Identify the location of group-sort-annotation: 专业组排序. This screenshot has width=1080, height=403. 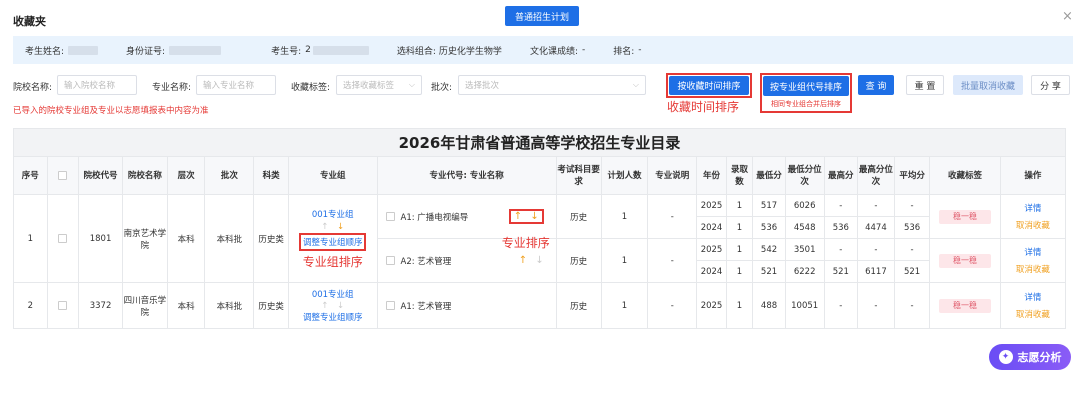
(332, 261).